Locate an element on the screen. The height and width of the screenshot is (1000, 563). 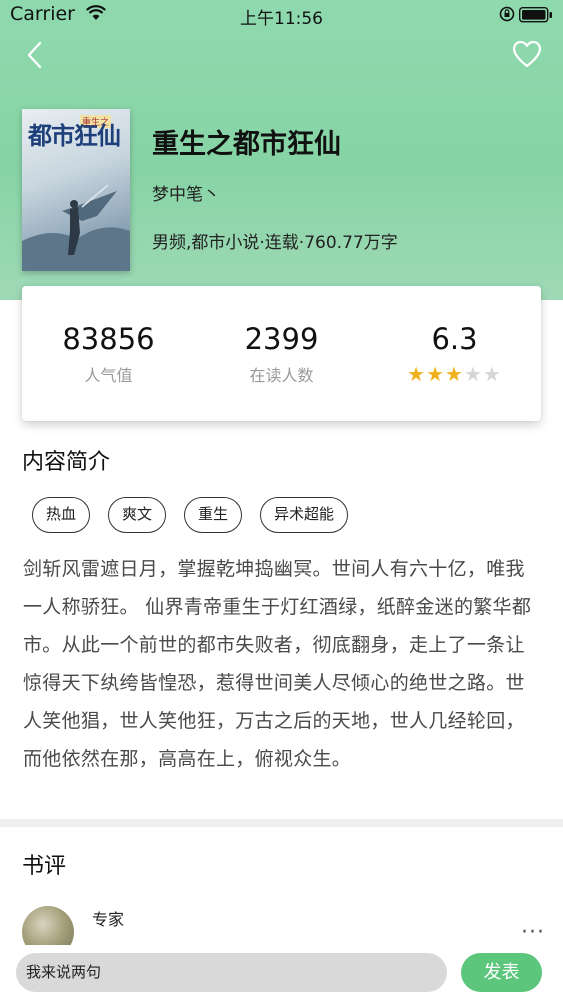
chevron-left-icon is located at coordinates (34, 55).